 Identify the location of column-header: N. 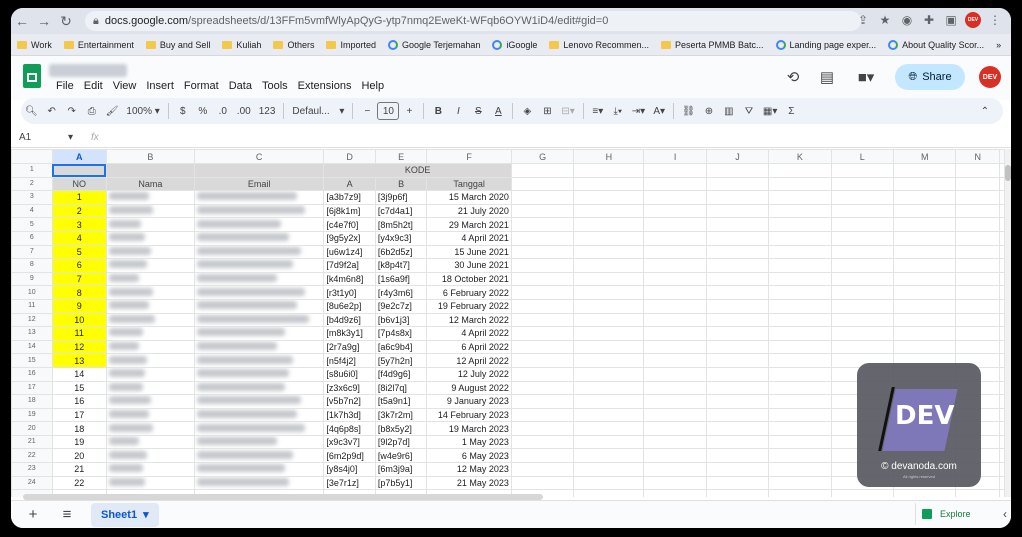
(977, 156).